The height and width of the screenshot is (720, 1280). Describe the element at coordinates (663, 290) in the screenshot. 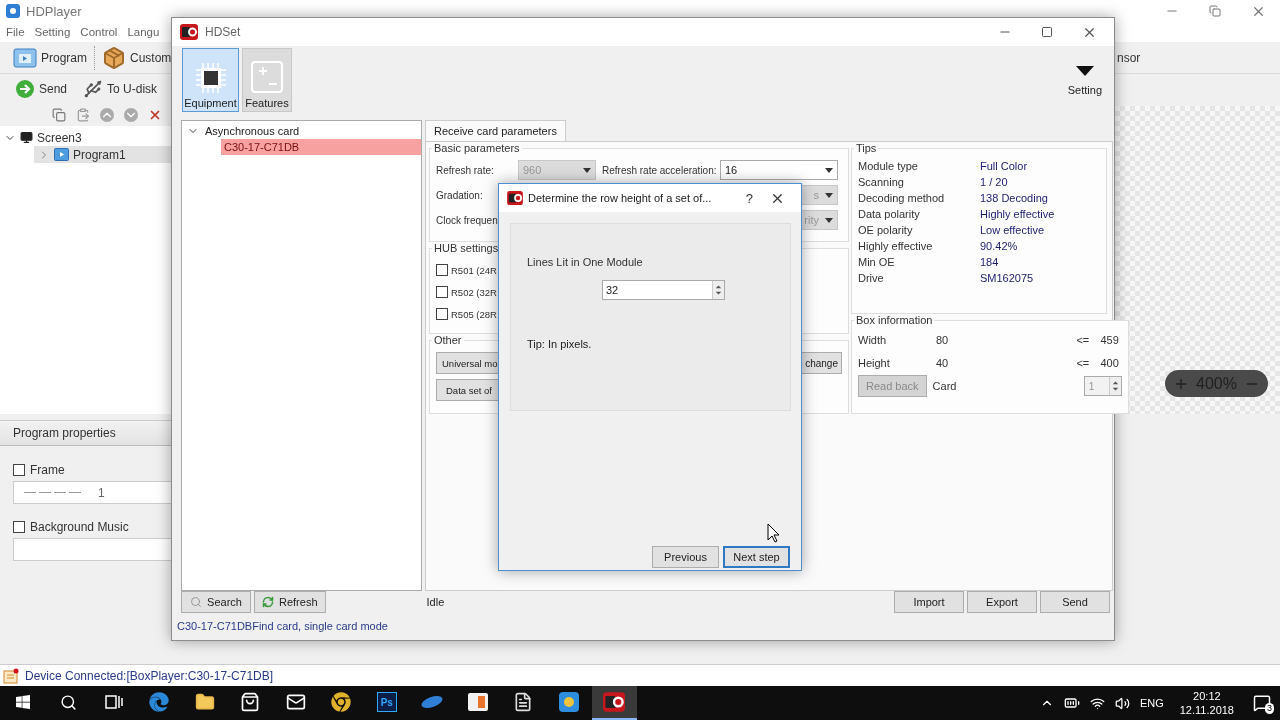

I see `spin-box: 32` at that location.